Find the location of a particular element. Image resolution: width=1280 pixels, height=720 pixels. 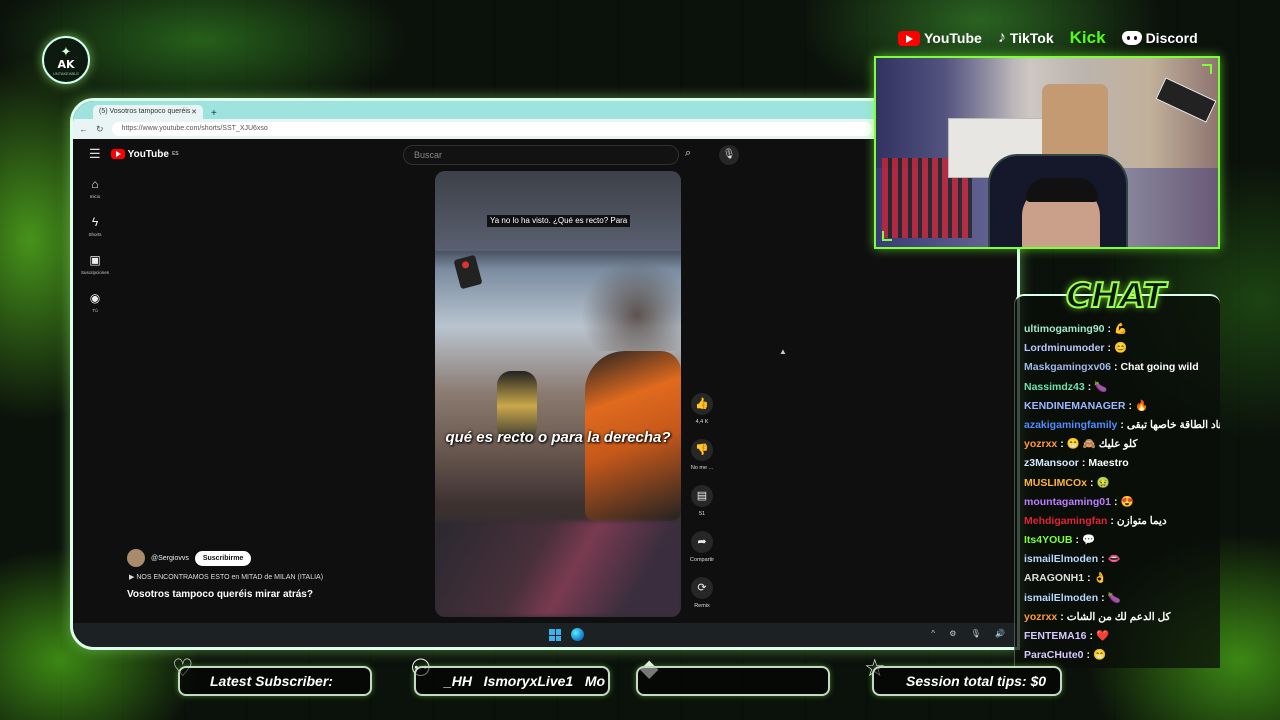

sidebar-item-subscriptions: ▣ Suscripciones is located at coordinates (95, 272).